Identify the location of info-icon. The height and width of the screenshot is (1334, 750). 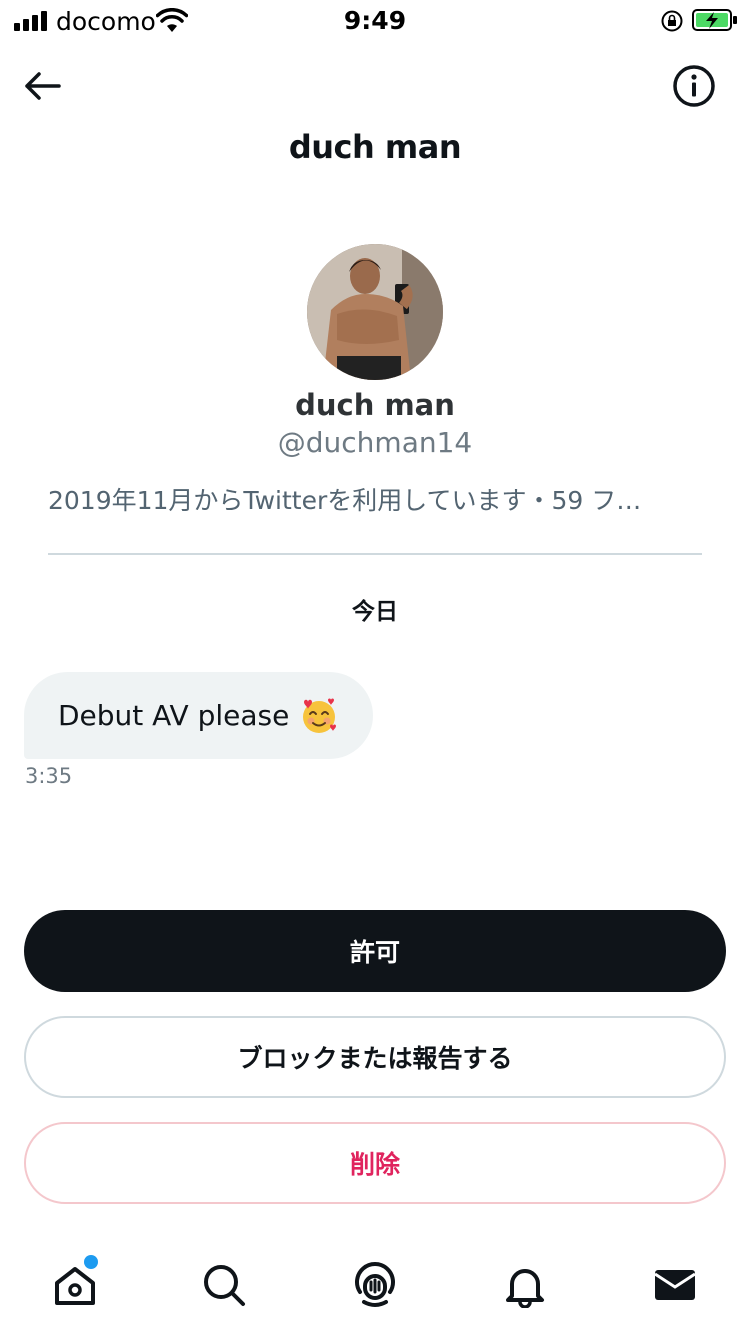
(694, 86).